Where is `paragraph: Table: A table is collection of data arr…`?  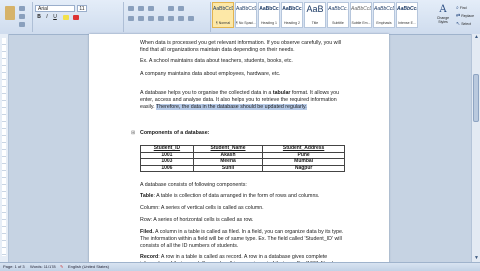 paragraph: Table: A table is collection of data arr… is located at coordinates (242, 196).